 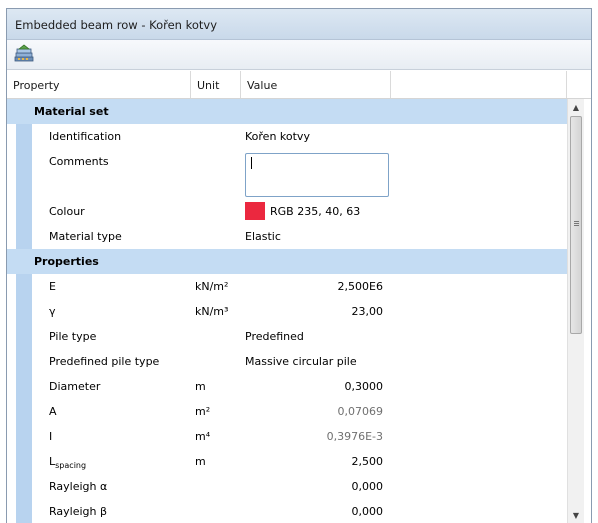 I want to click on property-label: Diameter, so click(x=75, y=386).